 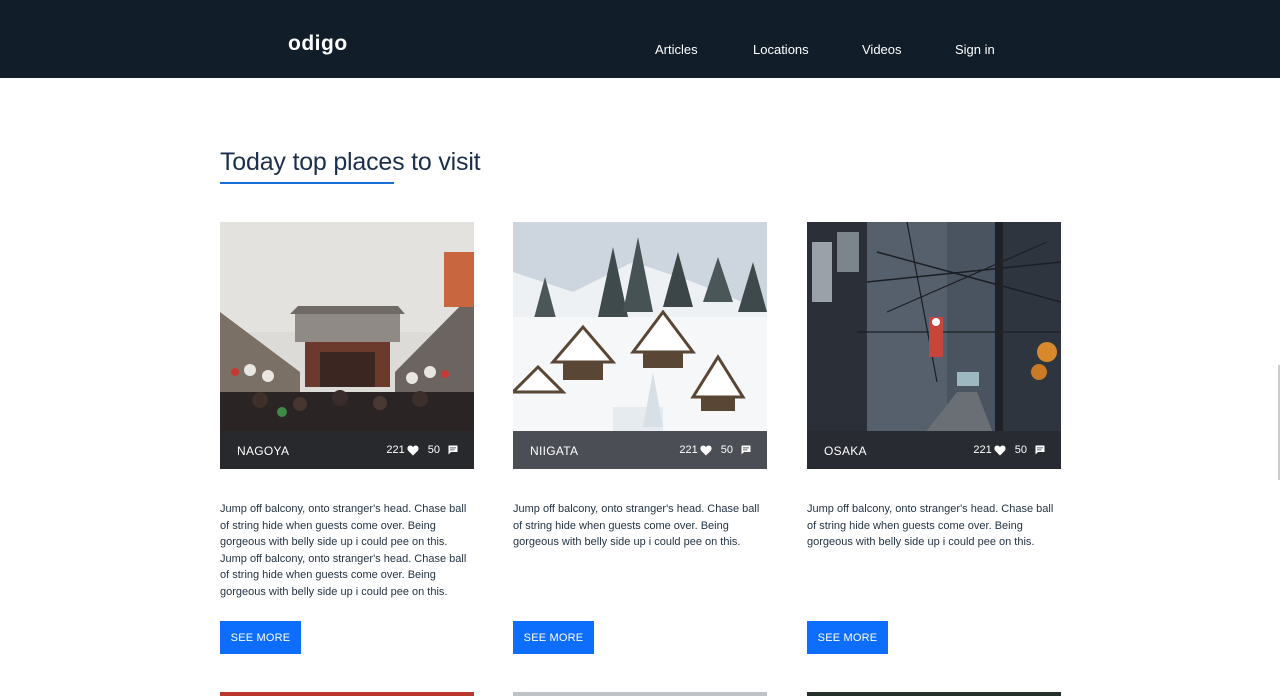 I want to click on place-city-name: OSAKA, so click(x=845, y=451).